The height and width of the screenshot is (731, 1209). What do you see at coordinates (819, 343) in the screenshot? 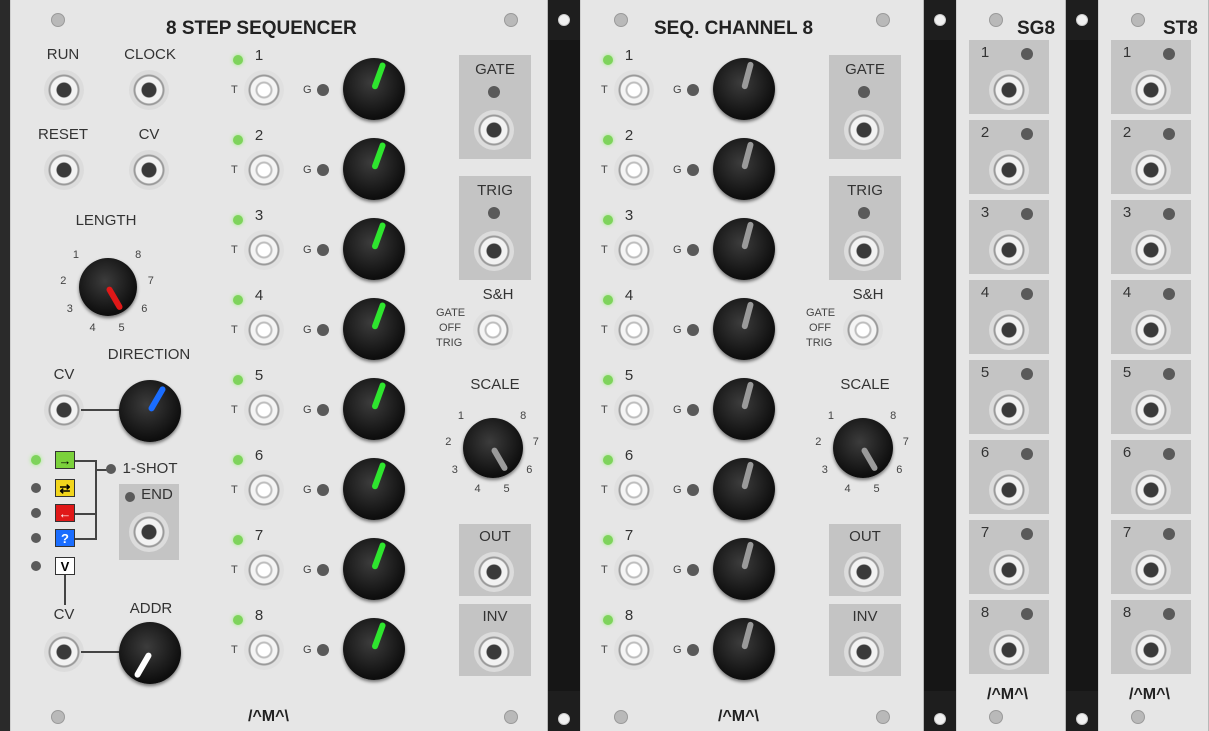
I see `sh-option: TRIG` at bounding box center [819, 343].